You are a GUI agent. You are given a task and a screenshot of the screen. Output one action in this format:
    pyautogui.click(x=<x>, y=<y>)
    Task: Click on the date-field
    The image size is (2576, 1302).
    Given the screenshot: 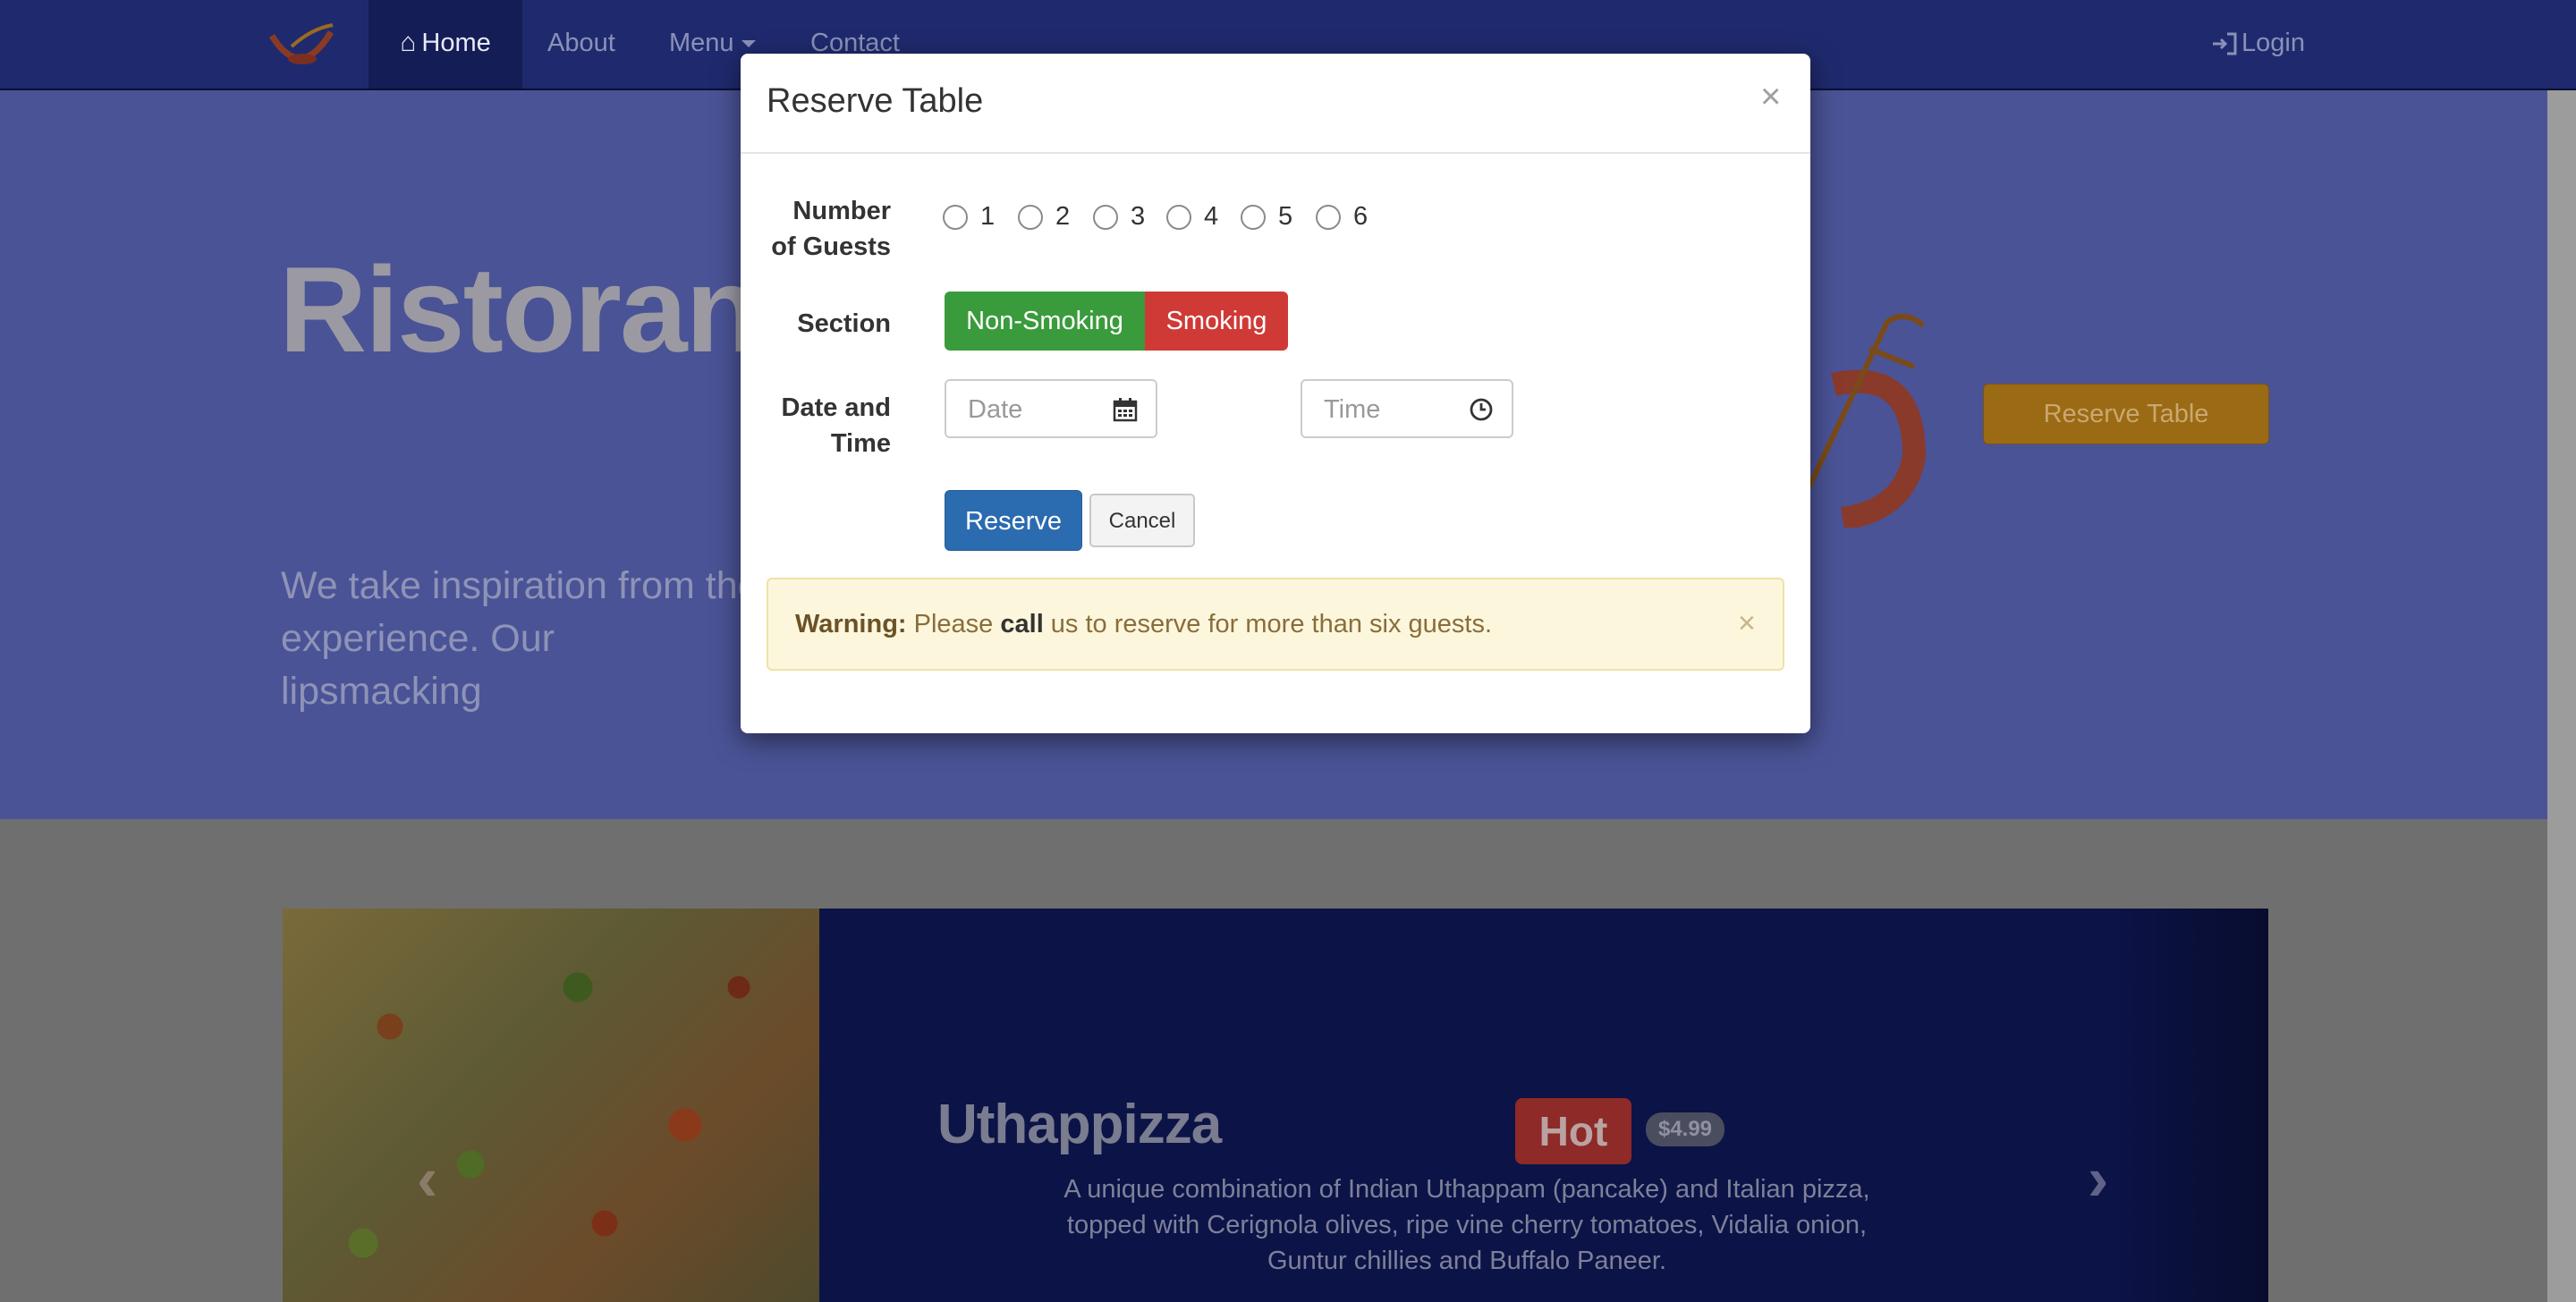 What is the action you would take?
    pyautogui.click(x=1051, y=408)
    